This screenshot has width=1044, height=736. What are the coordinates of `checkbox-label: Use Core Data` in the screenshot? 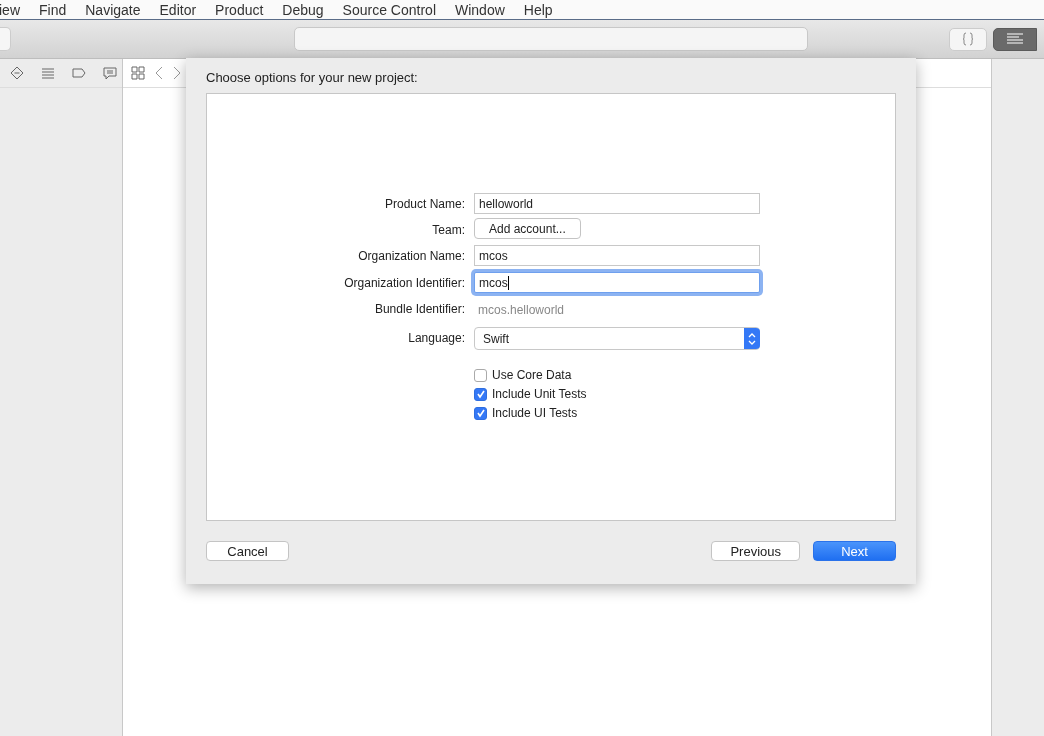 It's located at (532, 375).